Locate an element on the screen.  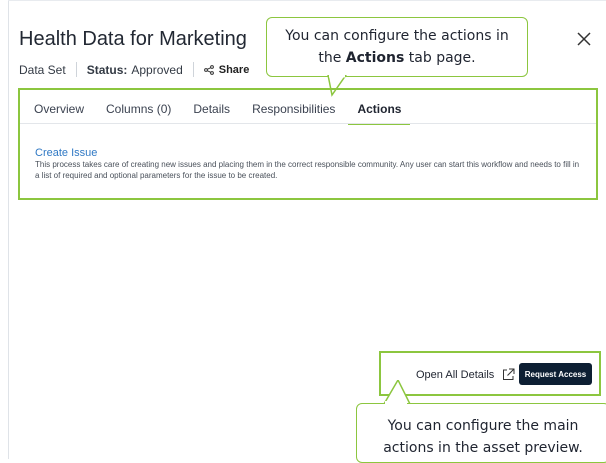
callout-bottom-pointer-mask is located at coordinates (396, 404).